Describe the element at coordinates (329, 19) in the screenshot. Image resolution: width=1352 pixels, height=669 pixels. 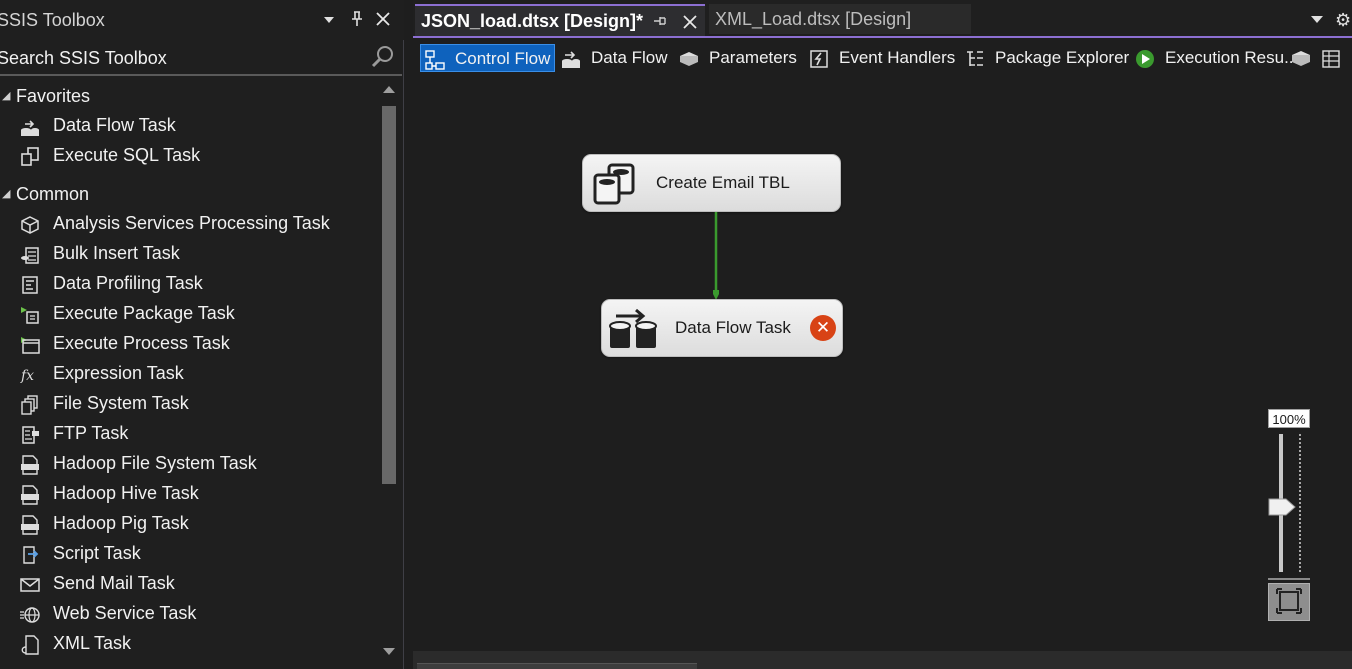
I see `chevron-down-icon` at that location.